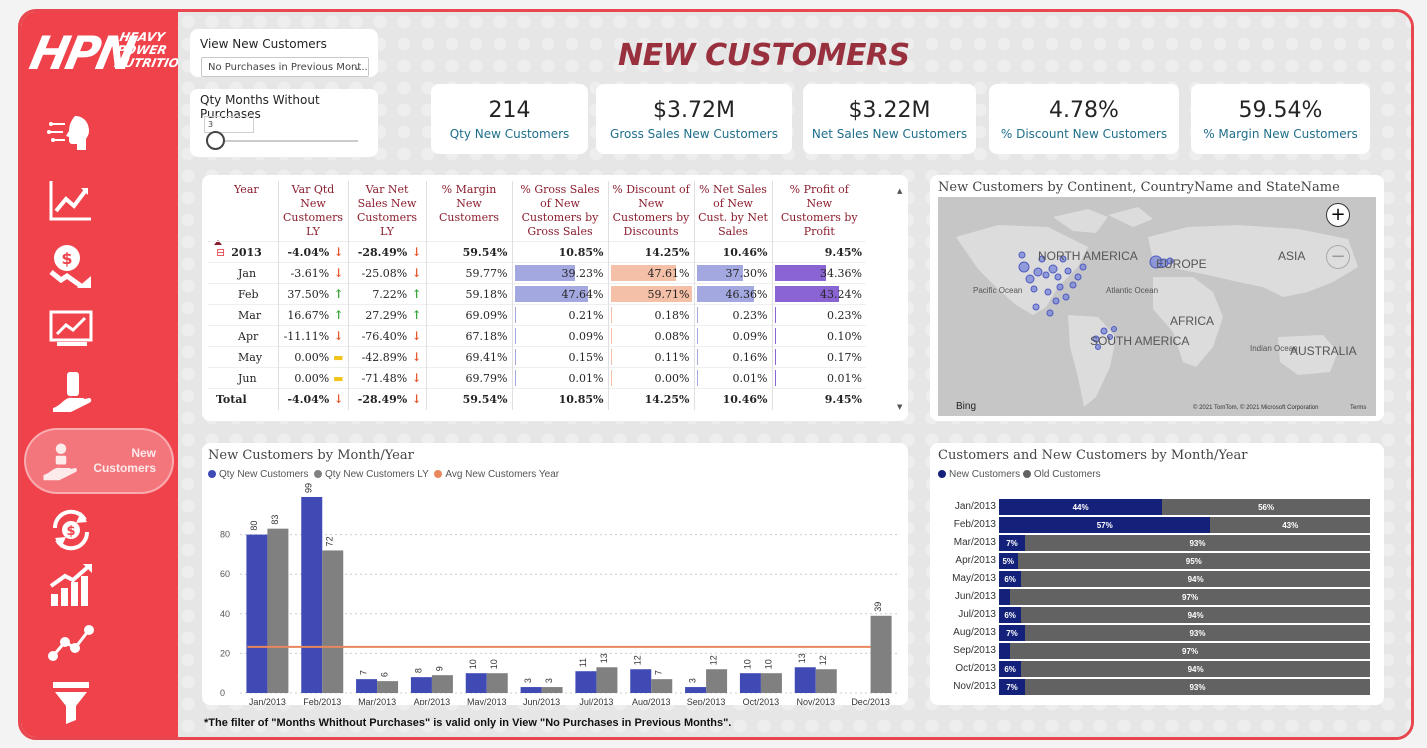 This screenshot has width=1427, height=748. Describe the element at coordinates (99, 392) in the screenshot. I see `nav-products-icon` at that location.